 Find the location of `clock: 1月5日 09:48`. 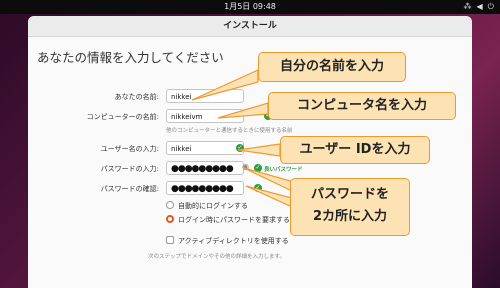

clock: 1月5日 09:48 is located at coordinates (250, 7).